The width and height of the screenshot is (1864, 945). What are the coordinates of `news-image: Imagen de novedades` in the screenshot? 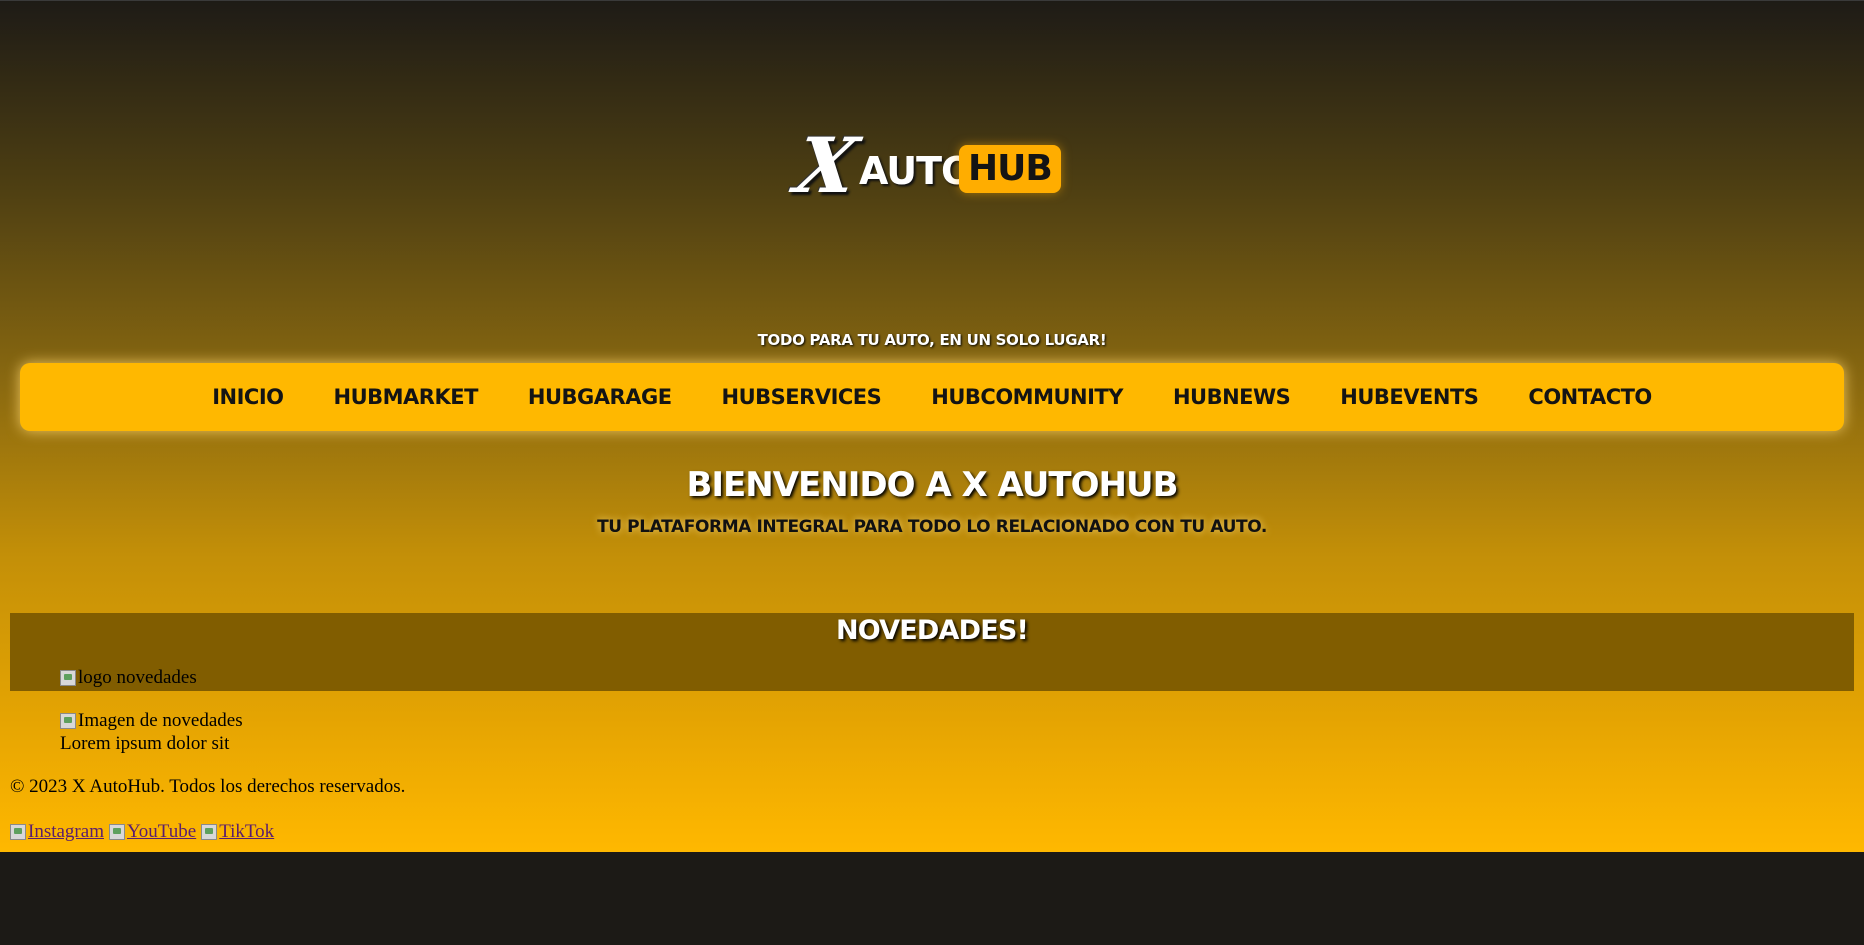 It's located at (151, 721).